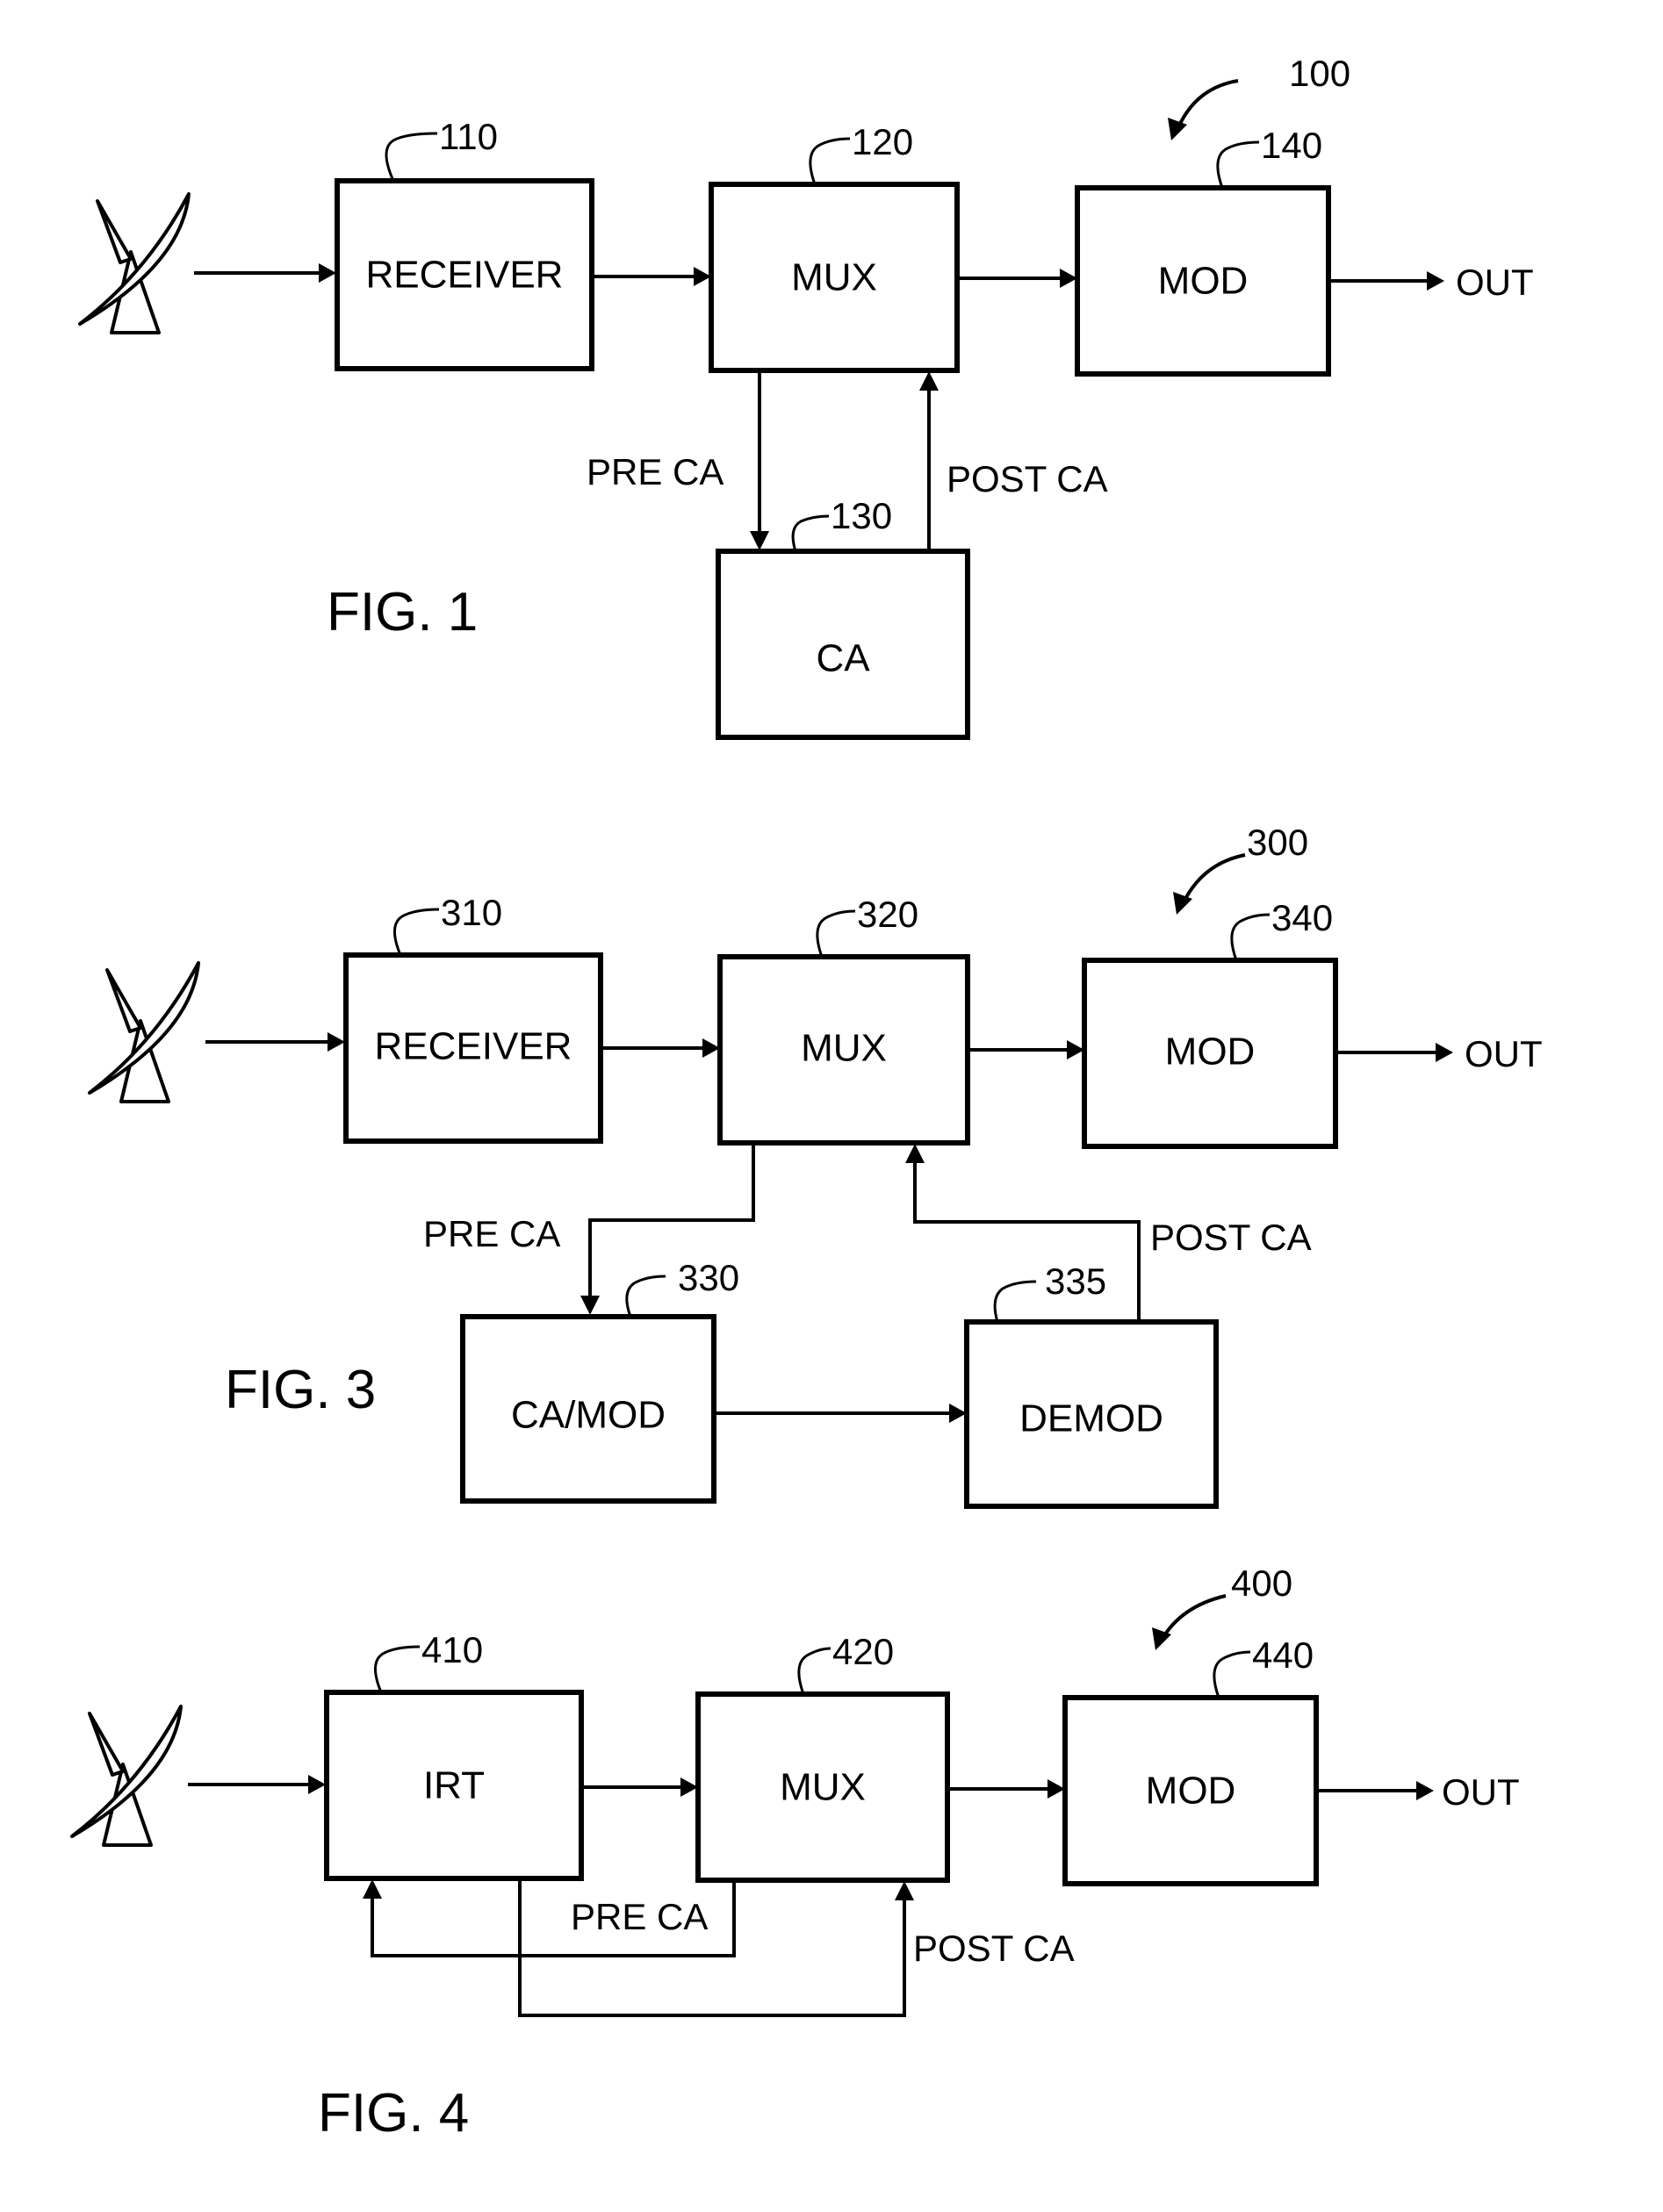  What do you see at coordinates (1291, 145) in the screenshot?
I see `ref-140: 140` at bounding box center [1291, 145].